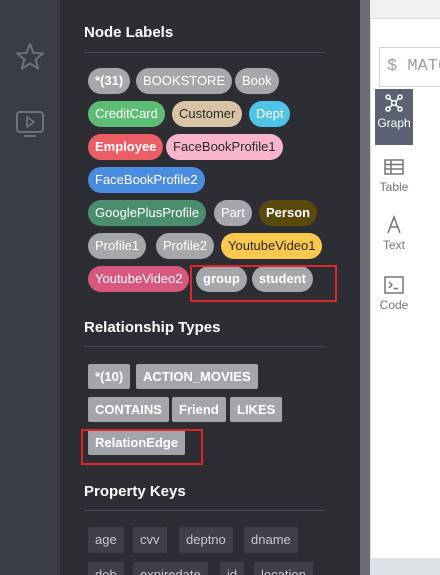 Image resolution: width=440 pixels, height=575 pixels. I want to click on view-tab-code: Code, so click(394, 299).